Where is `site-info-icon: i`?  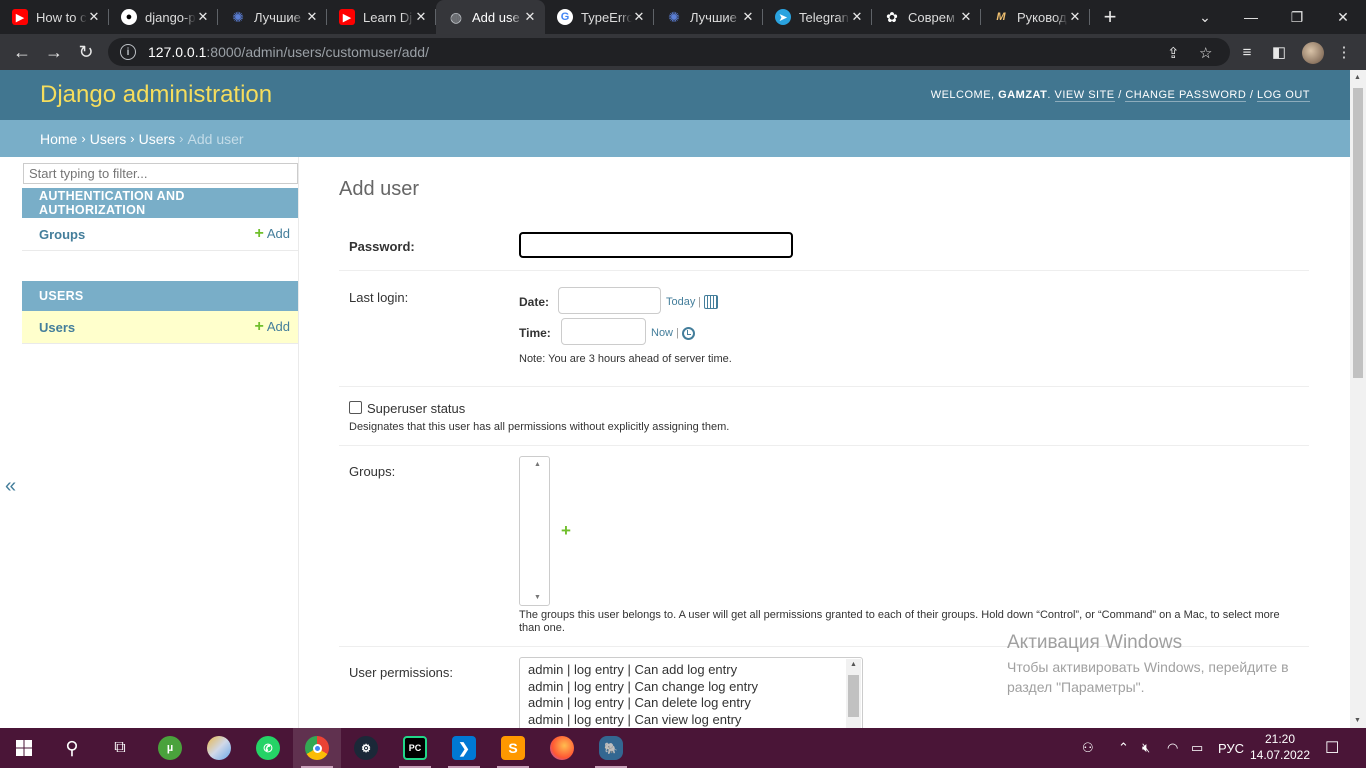
site-info-icon: i is located at coordinates (128, 52).